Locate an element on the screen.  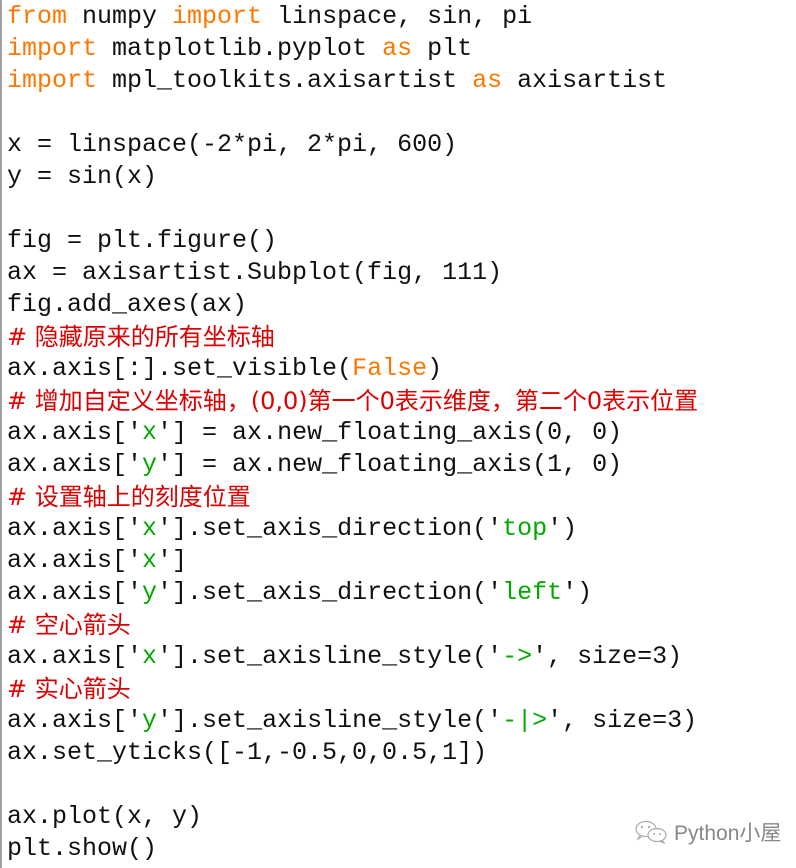
code-token: ax.axis[:].set_visible( is located at coordinates (180, 368).